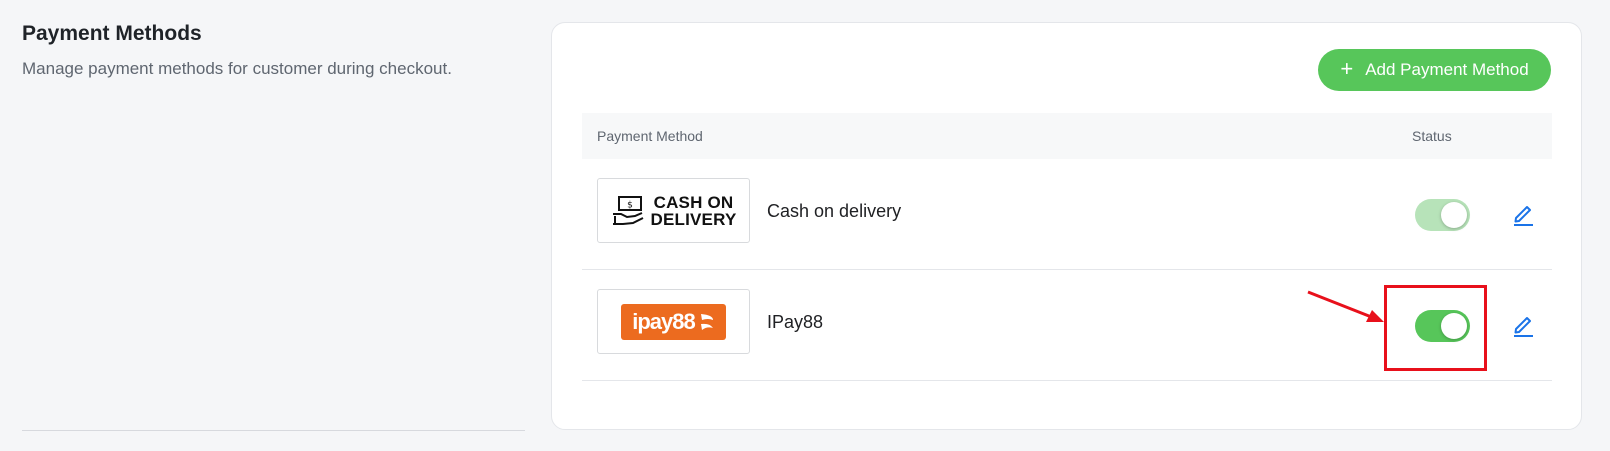  I want to click on status-toggle-cash-on-delivery, so click(1442, 215).